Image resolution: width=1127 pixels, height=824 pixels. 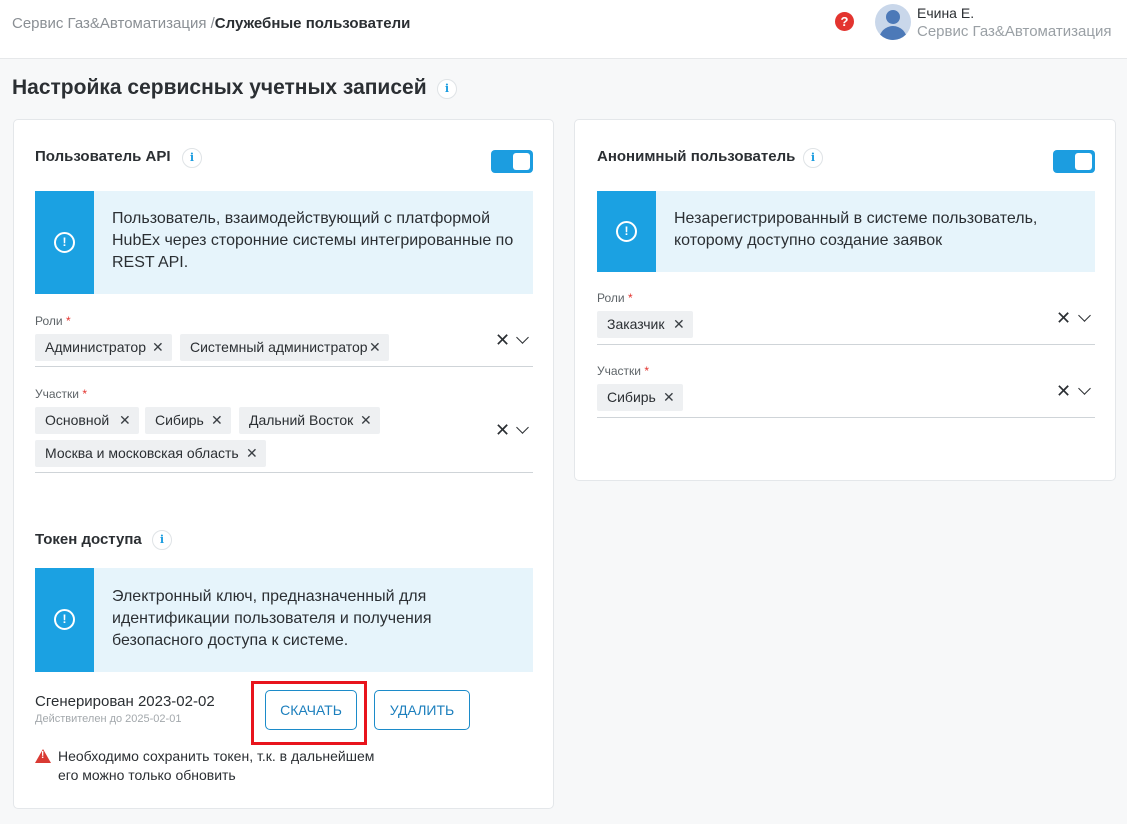 What do you see at coordinates (893, 17) in the screenshot?
I see `avatar-head-shape` at bounding box center [893, 17].